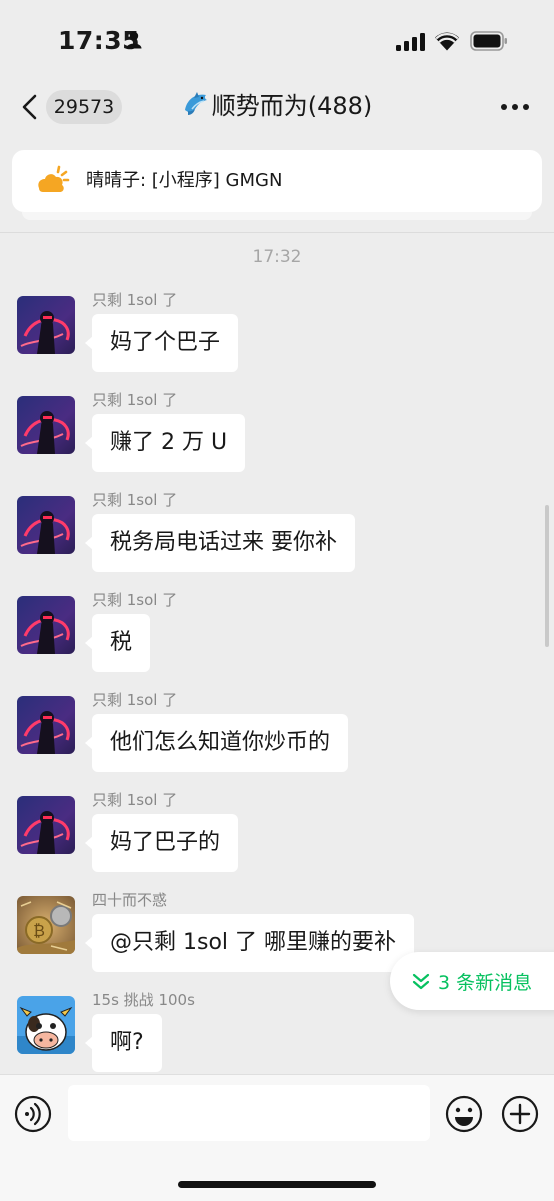 The height and width of the screenshot is (1201, 554). I want to click on dolphin-icon, so click(195, 103).